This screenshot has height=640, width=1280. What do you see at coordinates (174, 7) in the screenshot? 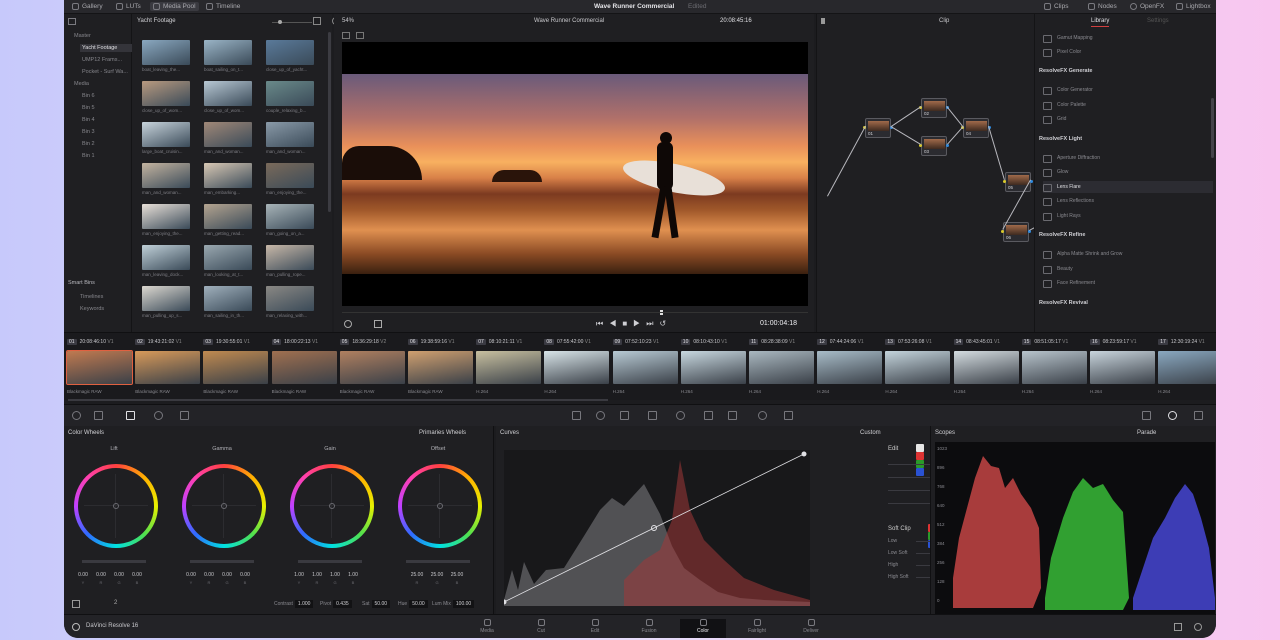
I see `tab-media-pool: Media Pool` at bounding box center [174, 7].